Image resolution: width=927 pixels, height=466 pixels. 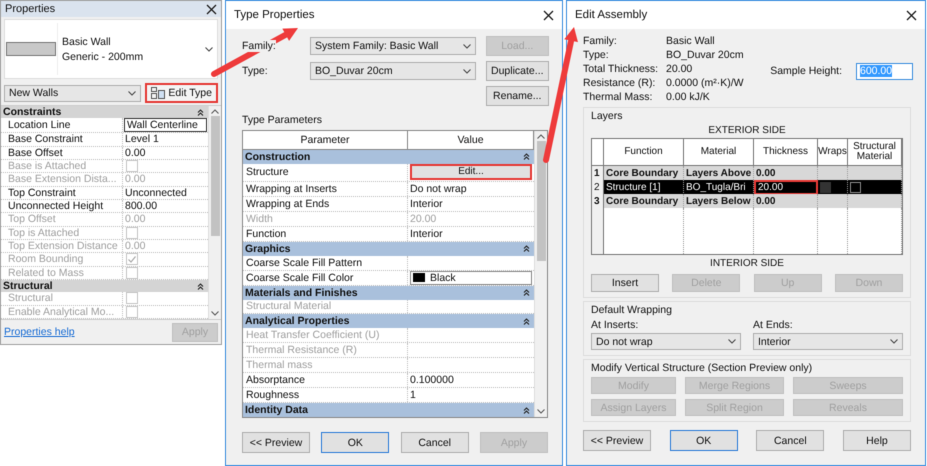 What do you see at coordinates (165, 139) in the screenshot?
I see `property-value: Level 1` at bounding box center [165, 139].